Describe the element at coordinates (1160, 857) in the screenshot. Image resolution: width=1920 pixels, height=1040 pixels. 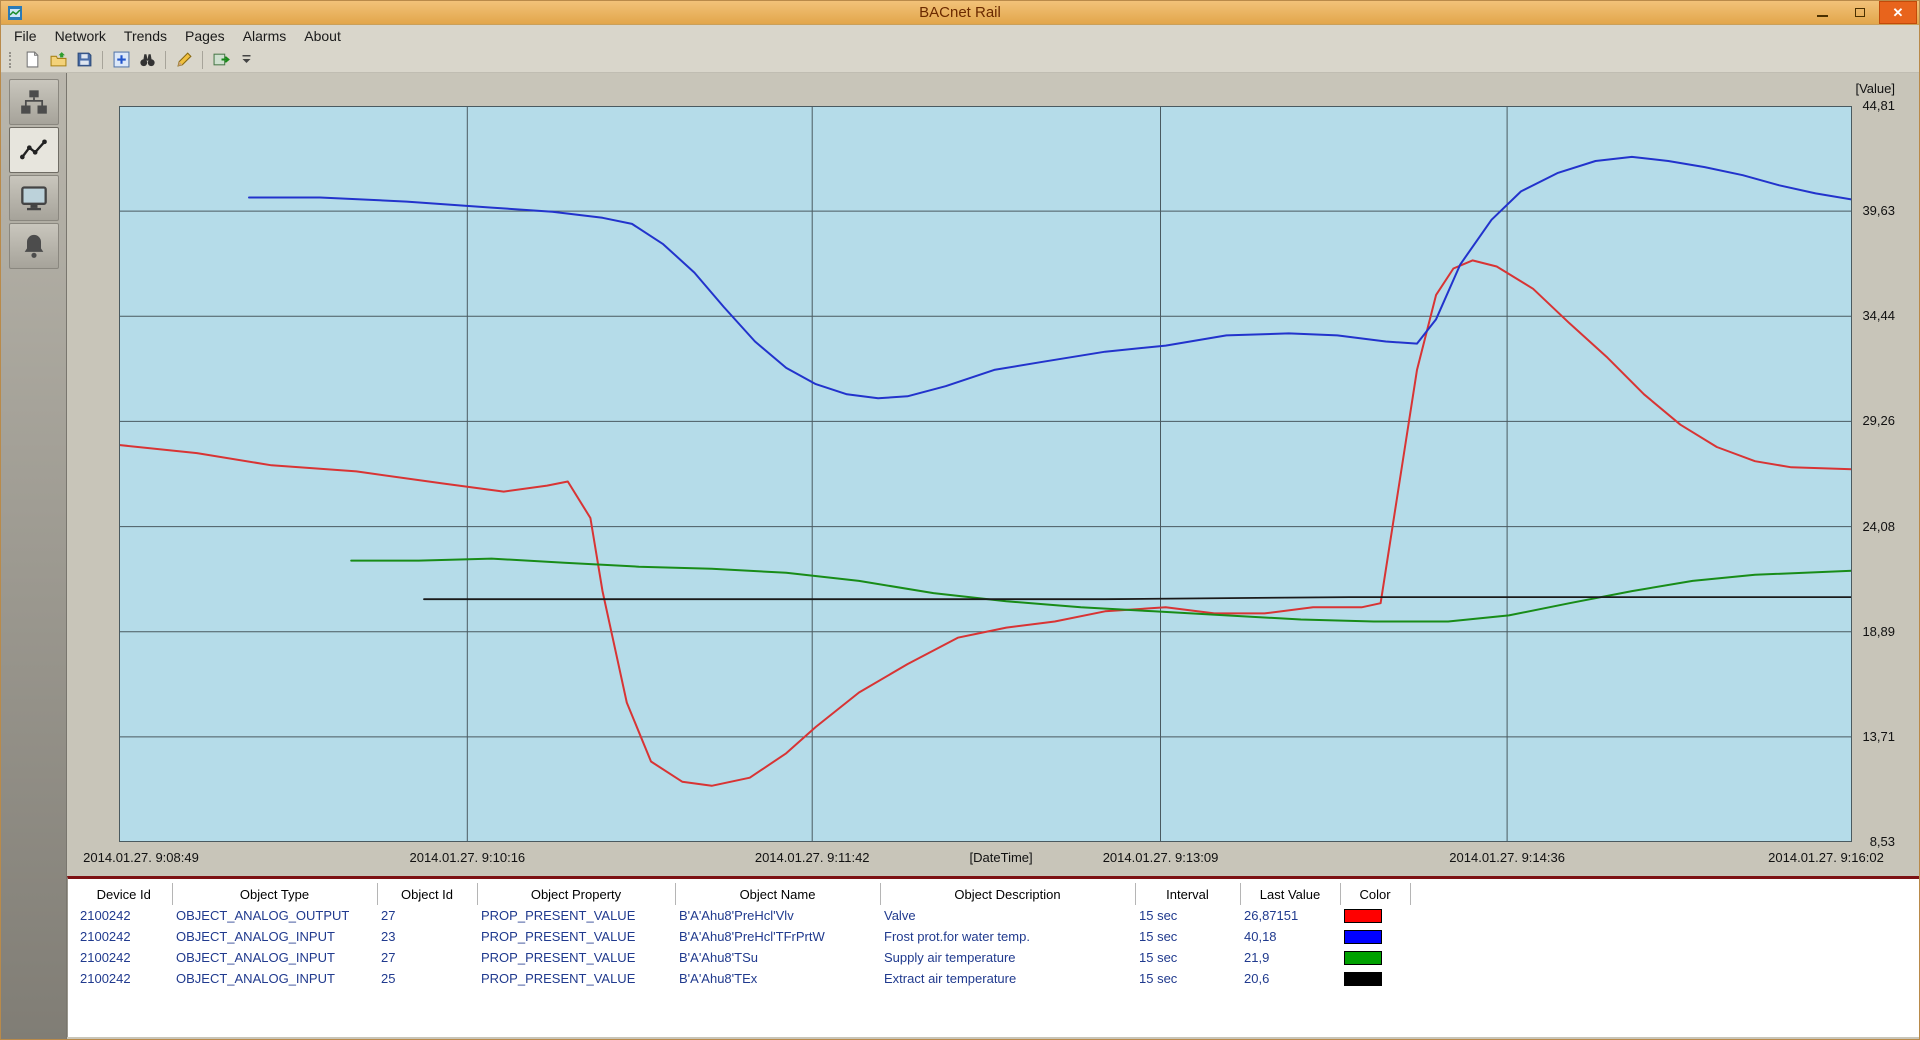
I see `x-axis-tick: 2014.01.27. 9:13:09` at that location.